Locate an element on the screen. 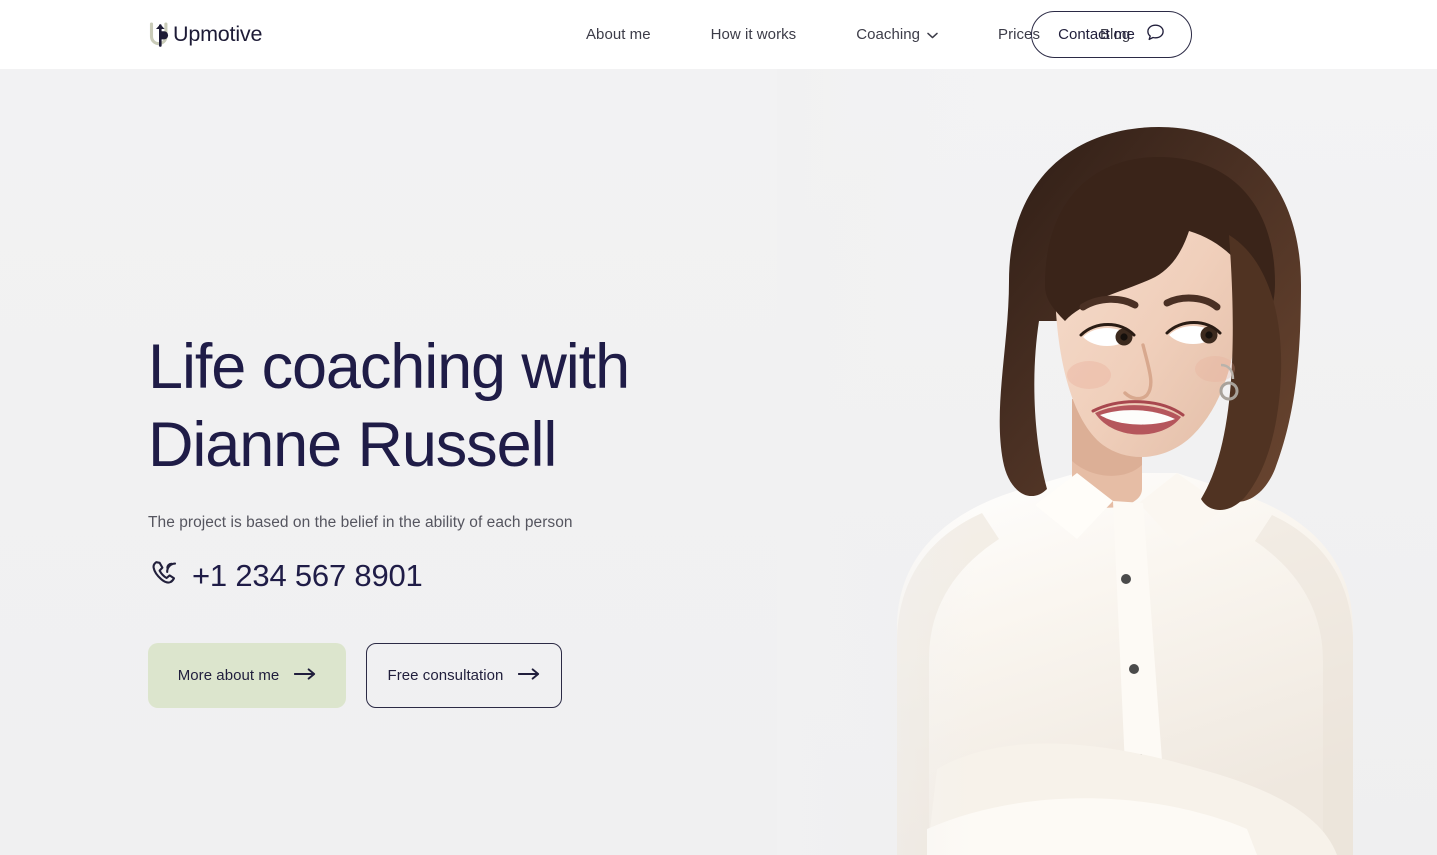 The image size is (1437, 855). nav-item-how-it-works: How it works is located at coordinates (754, 34).